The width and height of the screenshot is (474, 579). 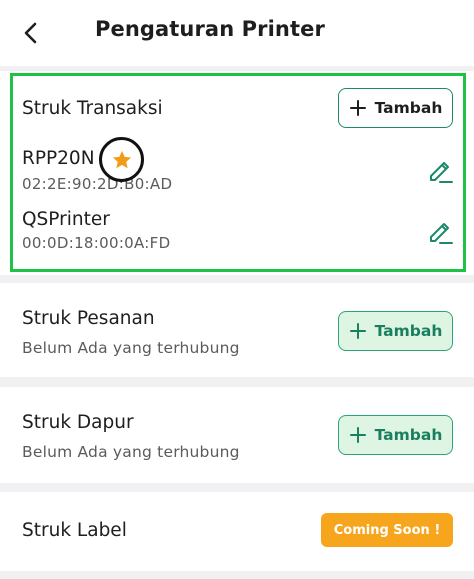 I want to click on chevron-left-icon, so click(x=30, y=33).